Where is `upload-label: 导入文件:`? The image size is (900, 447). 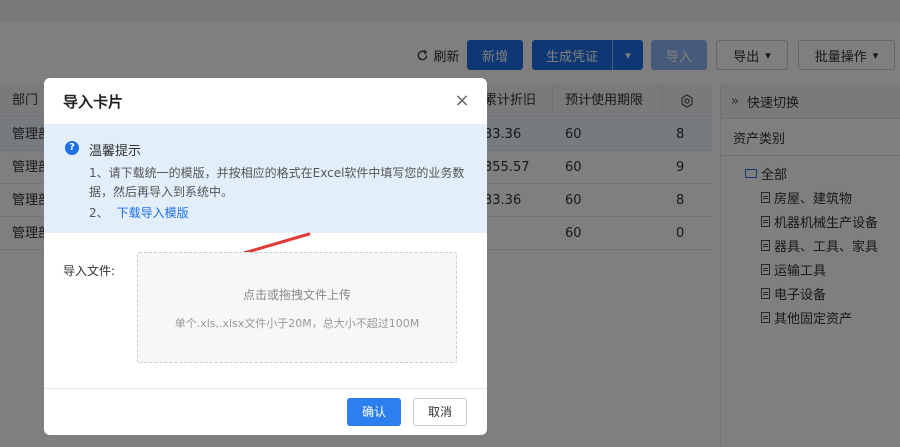 upload-label: 导入文件: is located at coordinates (89, 271).